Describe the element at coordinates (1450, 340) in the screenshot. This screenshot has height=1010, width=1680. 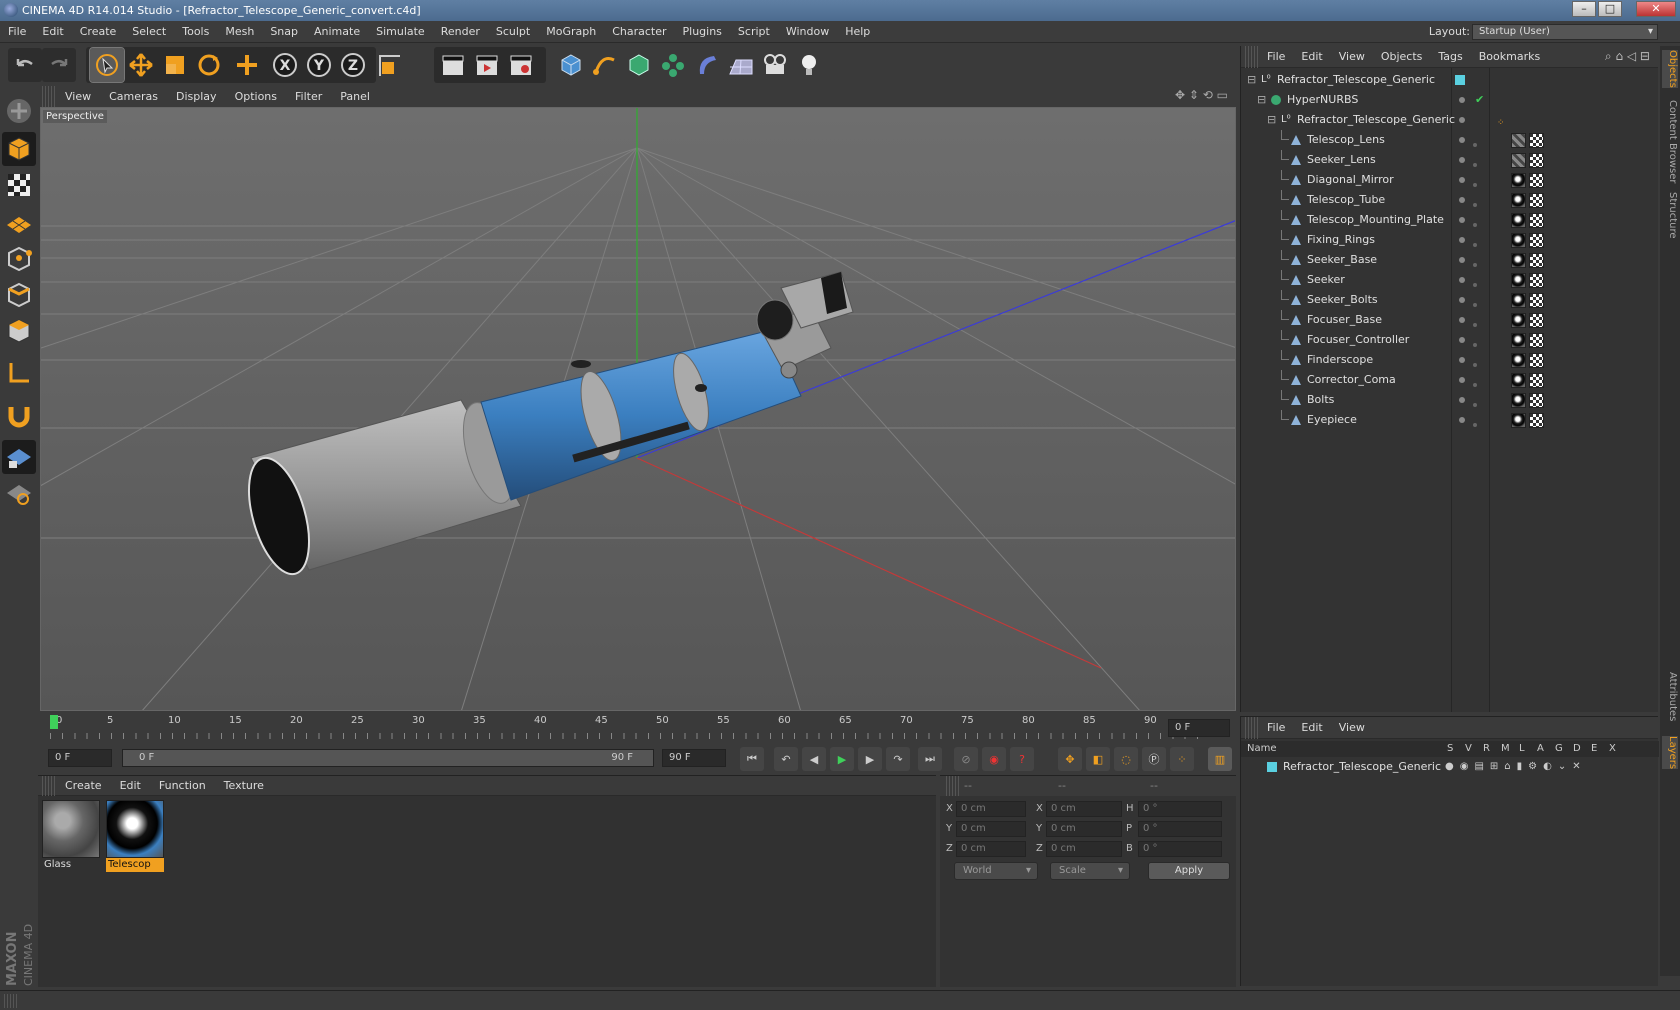
I see `object-row: Focuser_Controller` at that location.